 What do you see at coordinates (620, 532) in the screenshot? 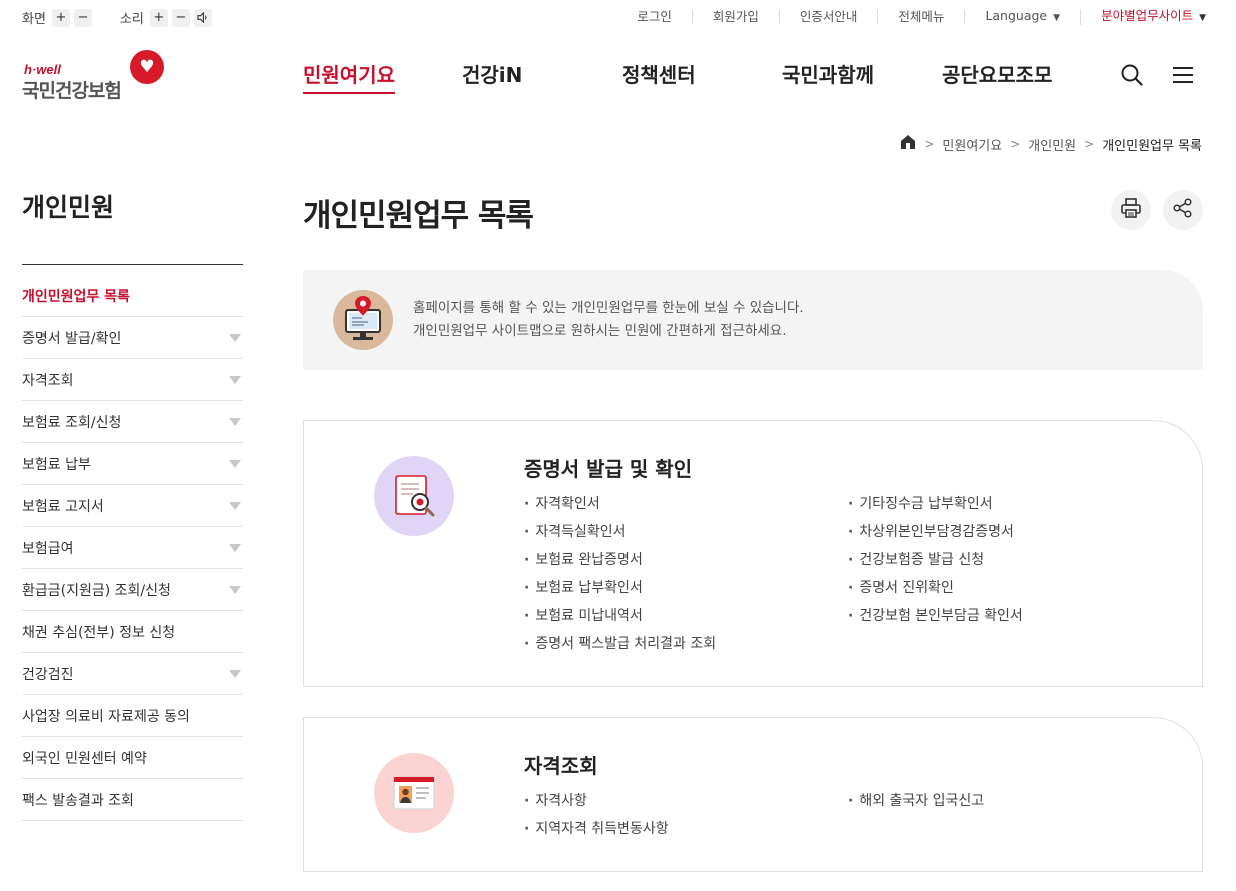
I see `service-link: 자격득실확인서` at bounding box center [620, 532].